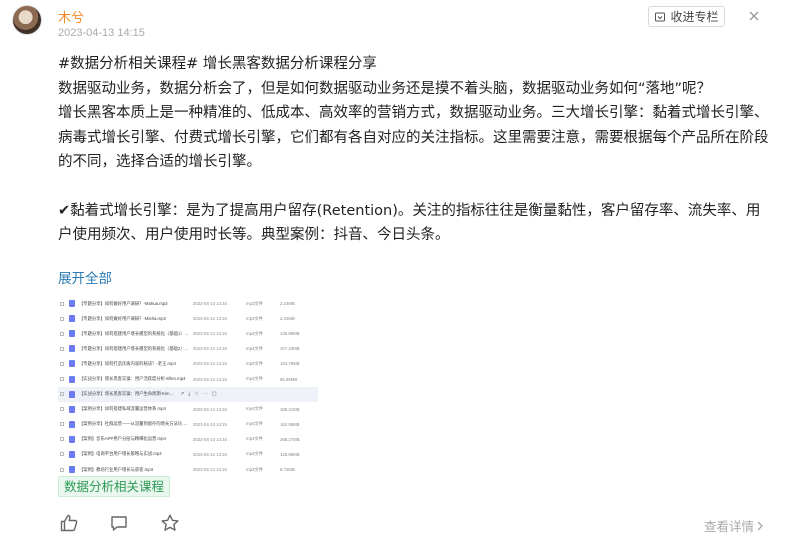 This screenshot has height=545, width=790. What do you see at coordinates (69, 523) in the screenshot?
I see `like-icon` at bounding box center [69, 523].